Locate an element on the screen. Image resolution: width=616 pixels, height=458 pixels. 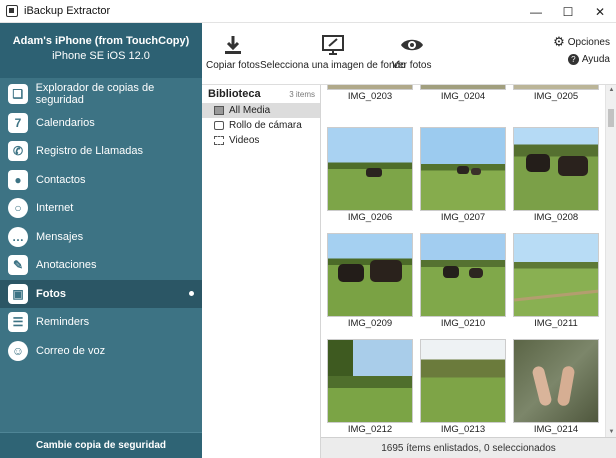
title-bar: iBackup Extractor — ☐ ✕ is located at coordinates (308, 11).